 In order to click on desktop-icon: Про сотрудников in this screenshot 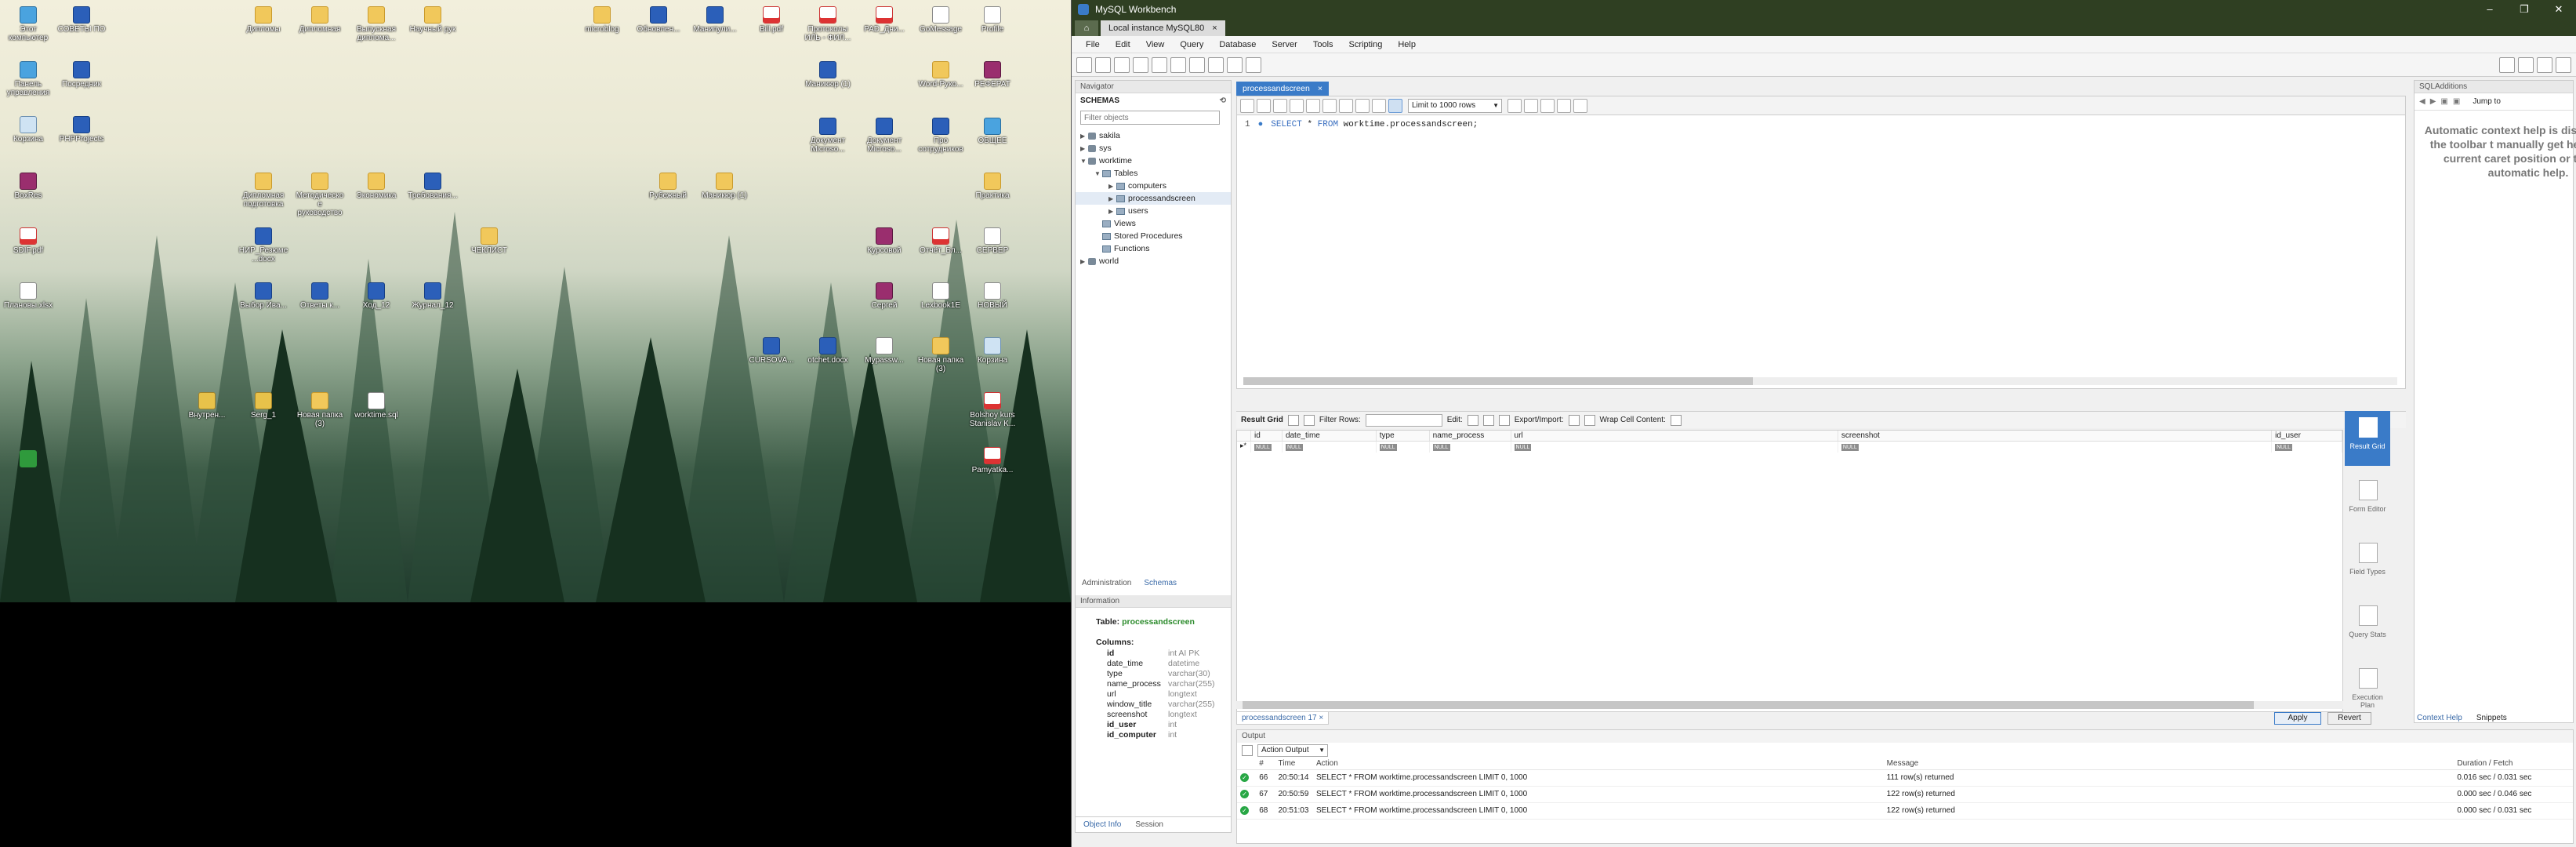, I will do `click(941, 136)`.